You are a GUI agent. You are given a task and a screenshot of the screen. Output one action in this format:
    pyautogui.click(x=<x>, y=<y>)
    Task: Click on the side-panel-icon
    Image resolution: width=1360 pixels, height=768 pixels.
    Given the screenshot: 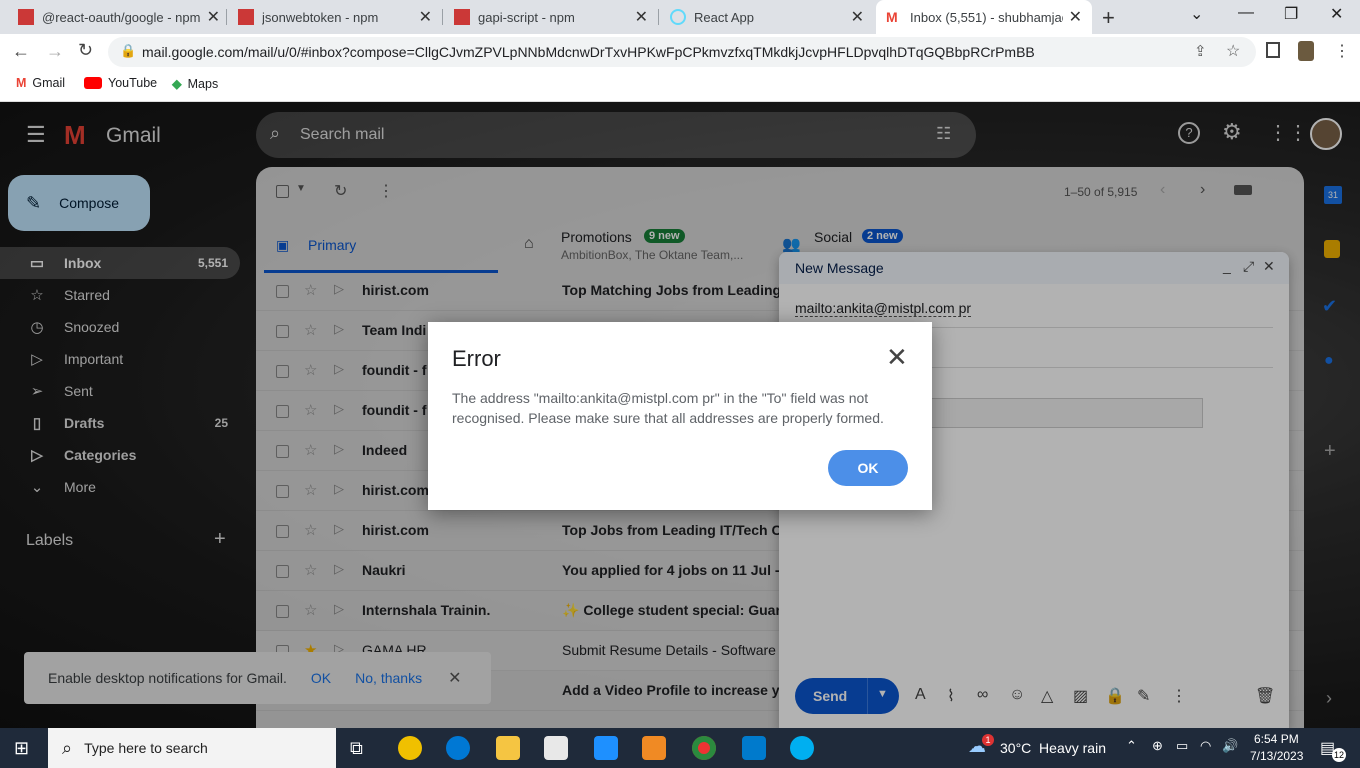 What is the action you would take?
    pyautogui.click(x=1273, y=50)
    